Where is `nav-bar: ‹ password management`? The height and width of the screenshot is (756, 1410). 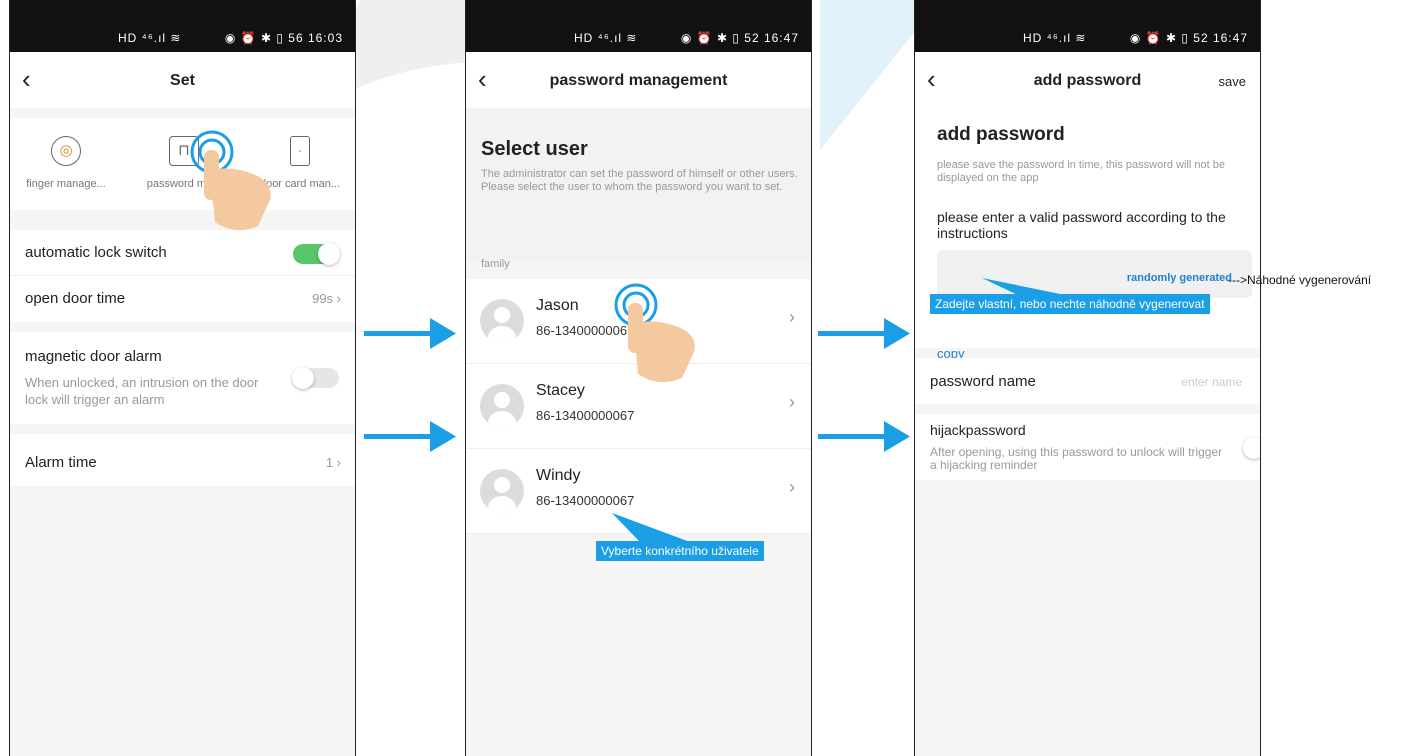 nav-bar: ‹ password management is located at coordinates (638, 80).